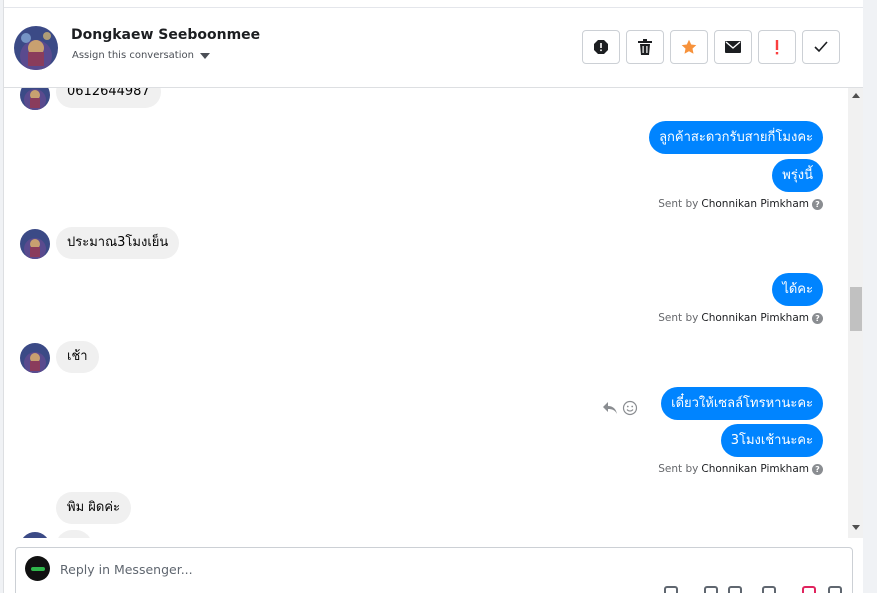 This screenshot has width=877, height=593. I want to click on caret-down-icon, so click(204, 55).